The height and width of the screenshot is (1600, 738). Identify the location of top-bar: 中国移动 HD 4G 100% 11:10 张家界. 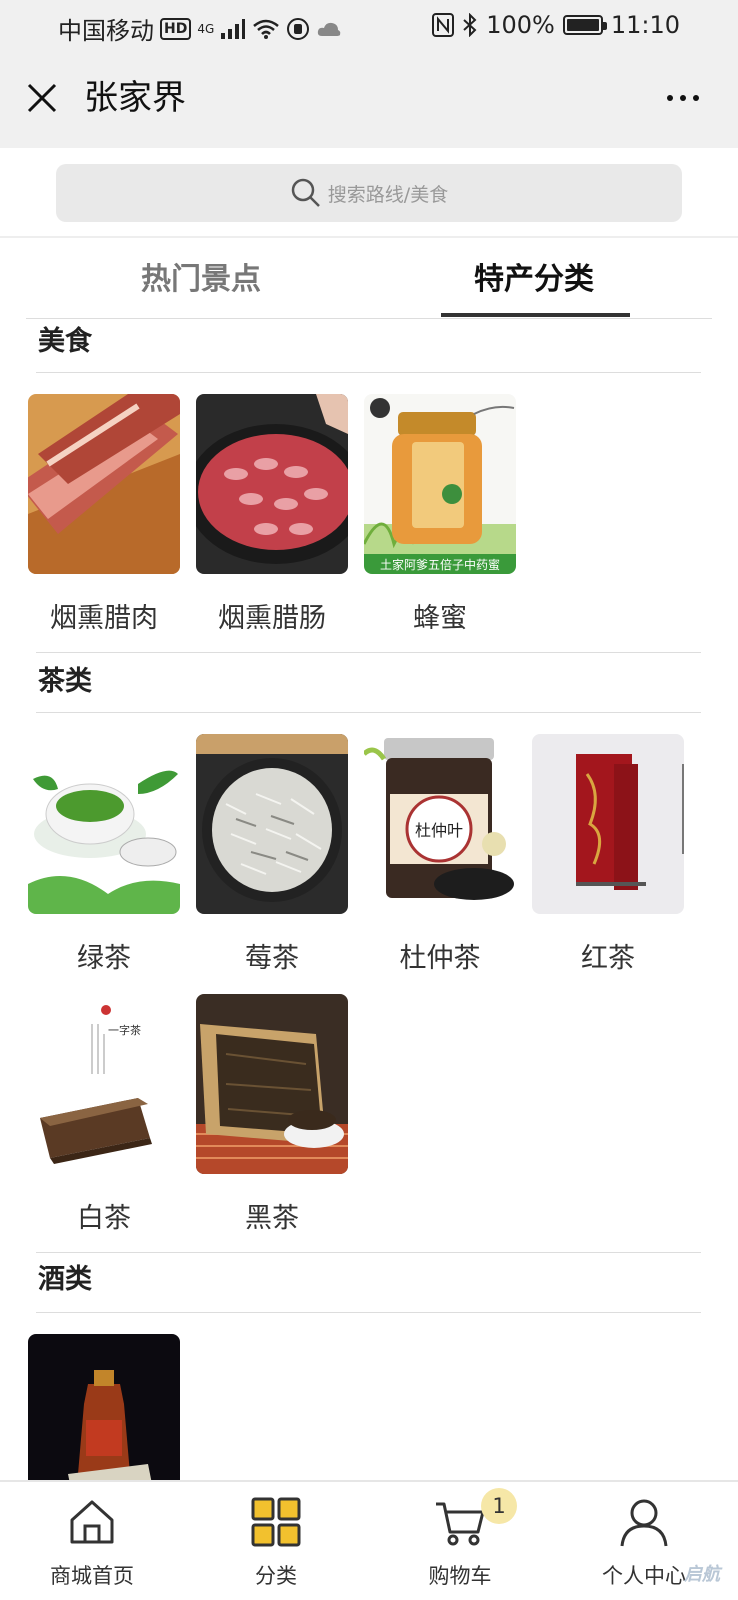
(369, 74).